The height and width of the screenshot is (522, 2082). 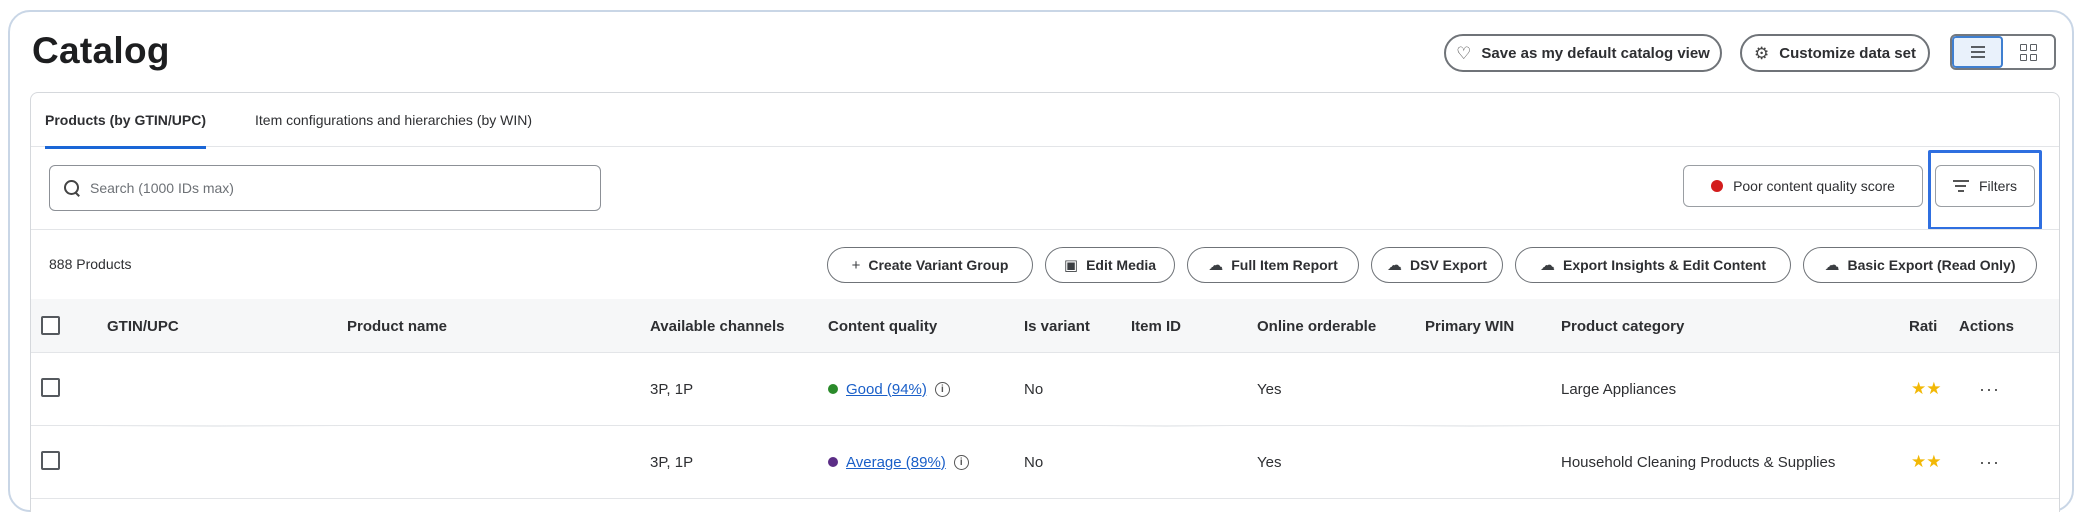 I want to click on full-item-report-button: ☁ Full Item Report, so click(x=1273, y=265).